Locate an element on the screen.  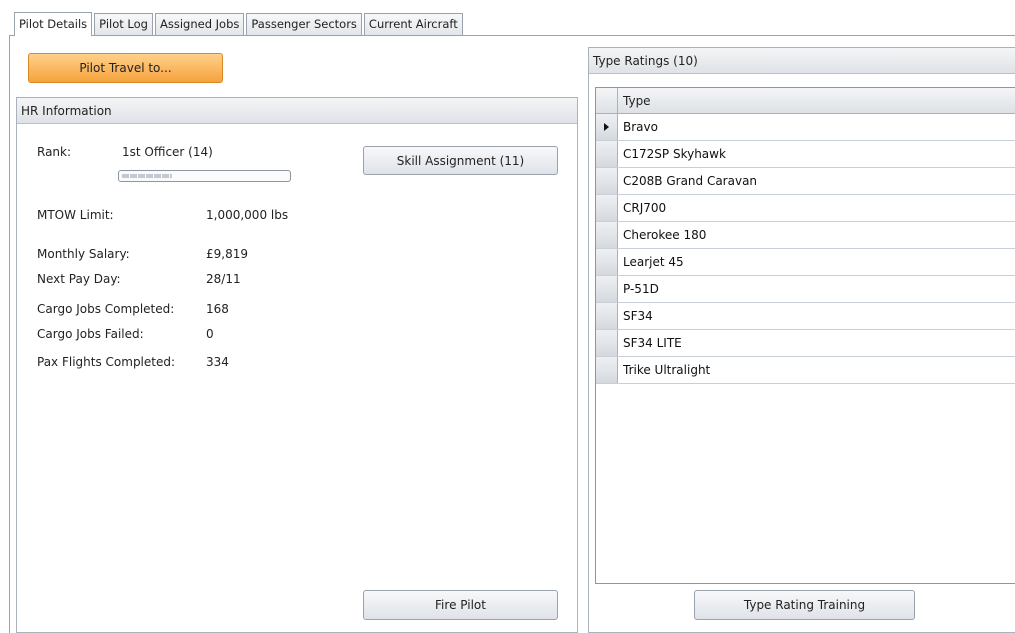
cargo-jobs-completed-value: 168 is located at coordinates (217, 309).